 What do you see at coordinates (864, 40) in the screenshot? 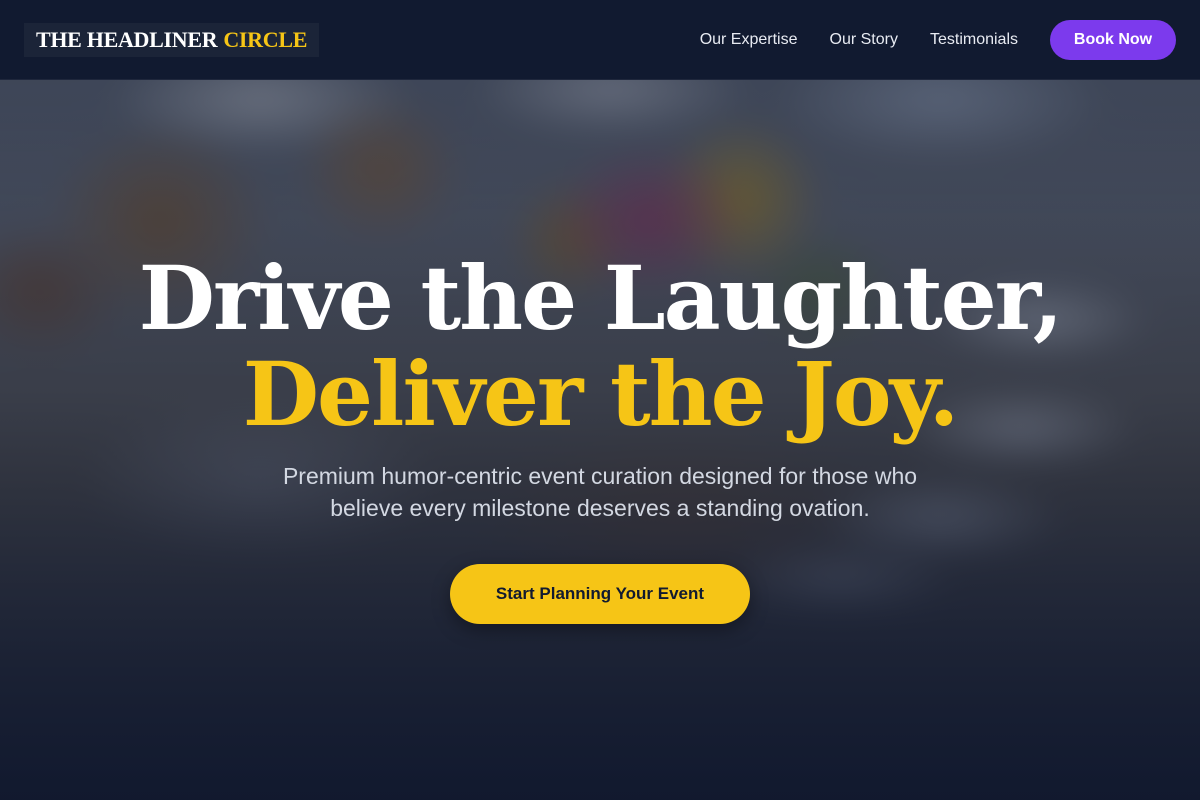
I see `nav-link-our-story: Our Story` at bounding box center [864, 40].